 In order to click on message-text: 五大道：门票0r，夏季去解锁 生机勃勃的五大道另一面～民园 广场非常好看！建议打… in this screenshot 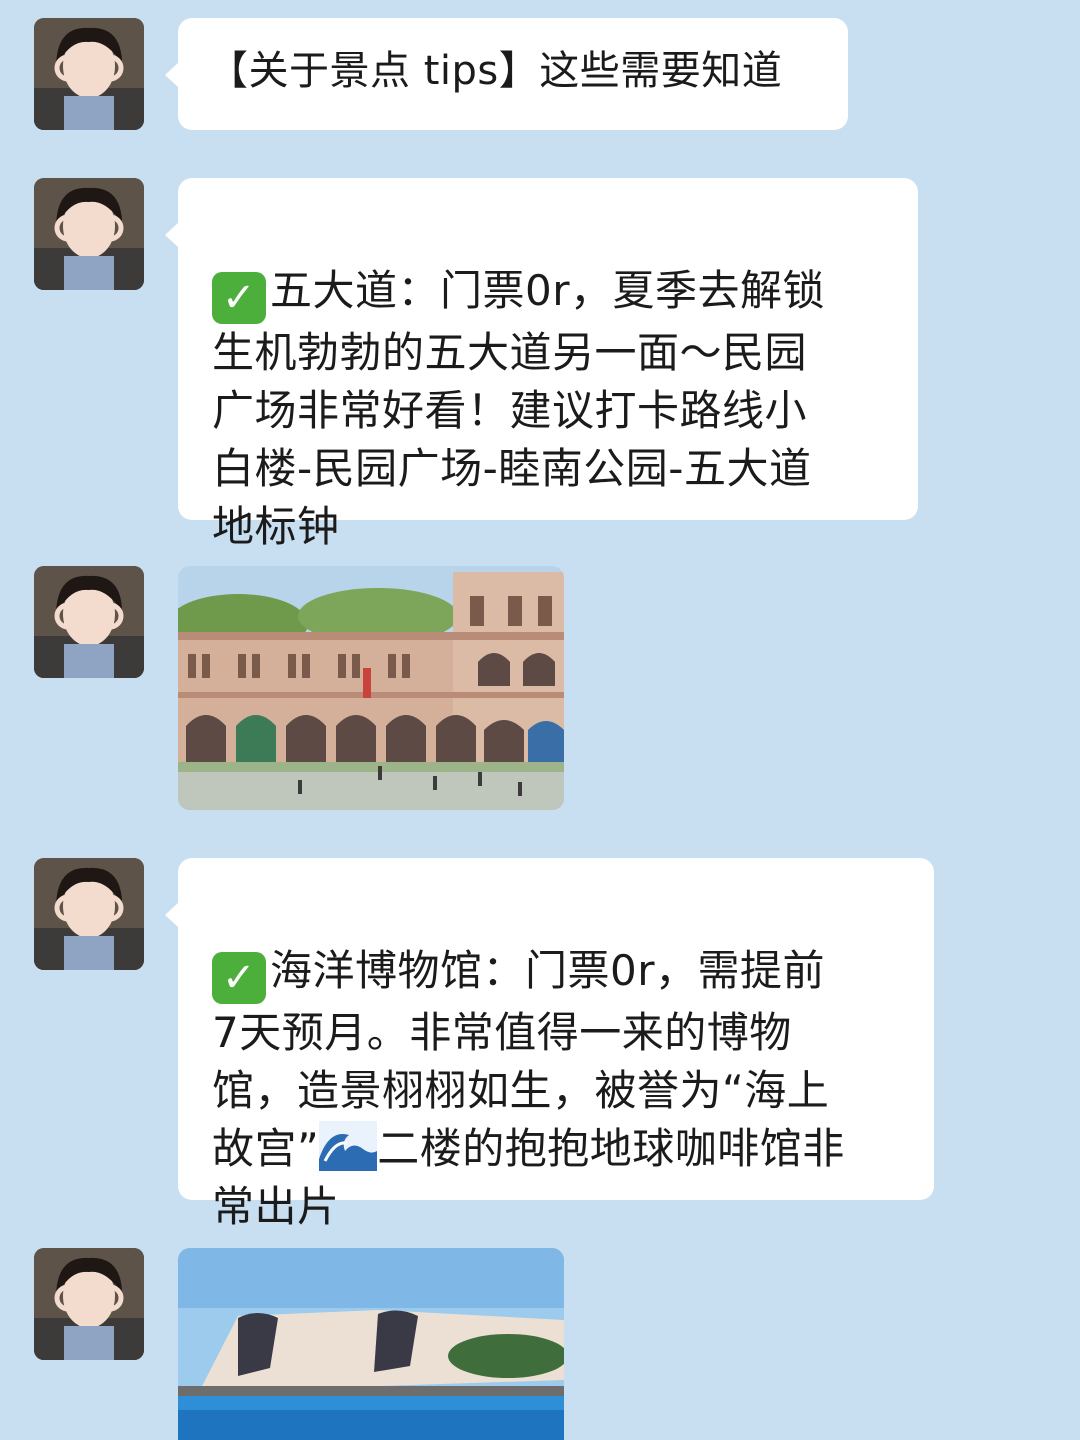, I will do `click(518, 408)`.